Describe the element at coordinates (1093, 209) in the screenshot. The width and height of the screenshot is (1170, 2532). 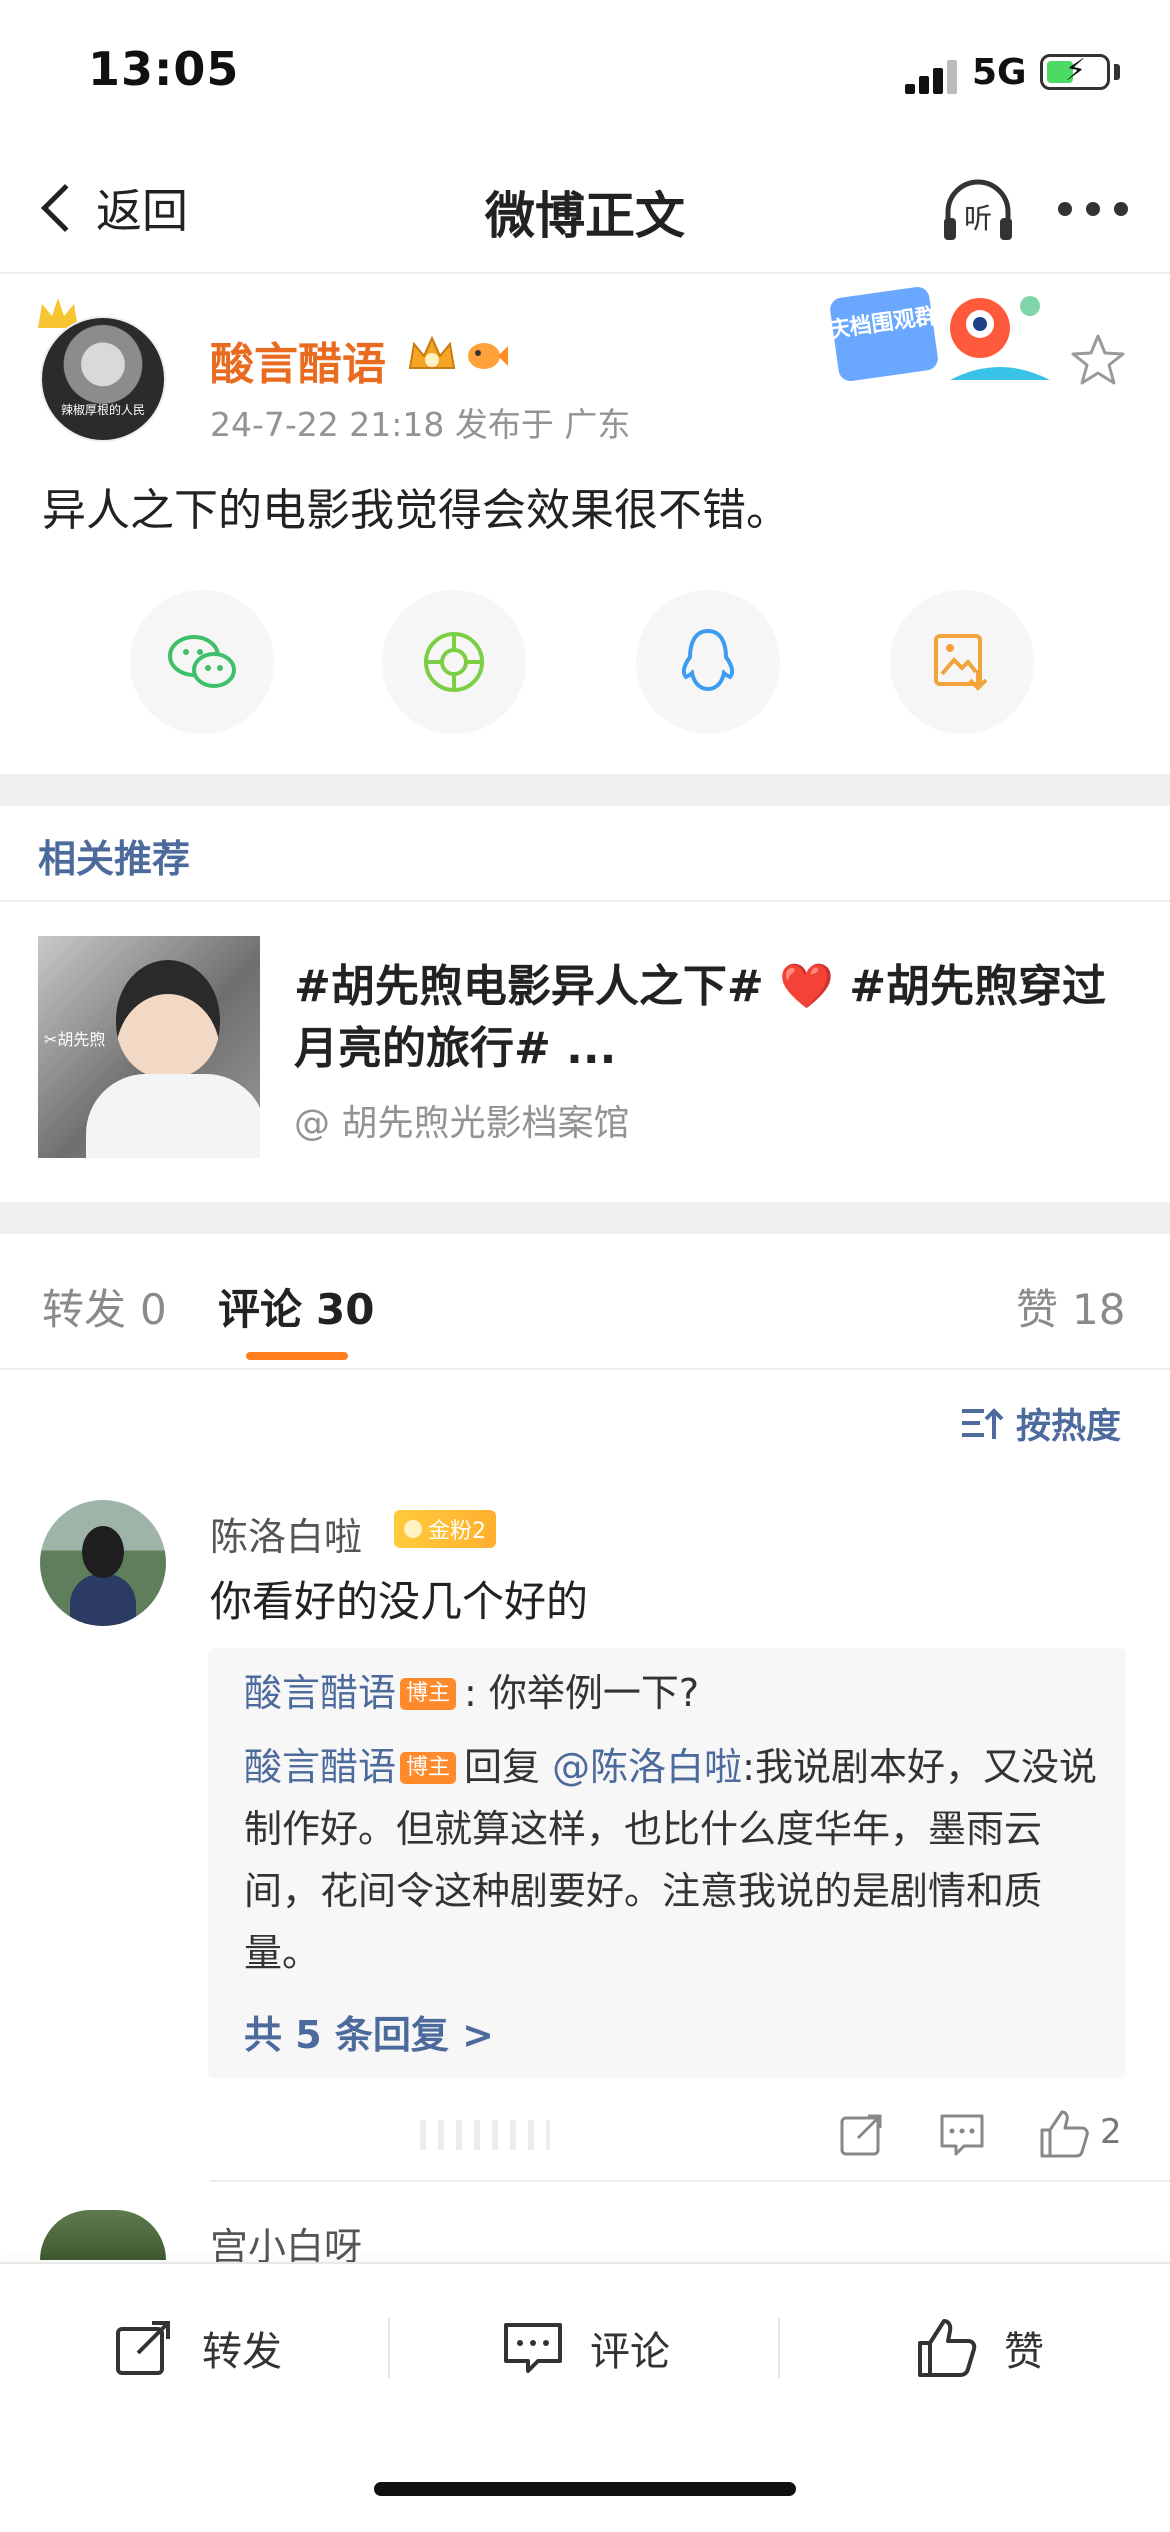
I see `more-options-button` at that location.